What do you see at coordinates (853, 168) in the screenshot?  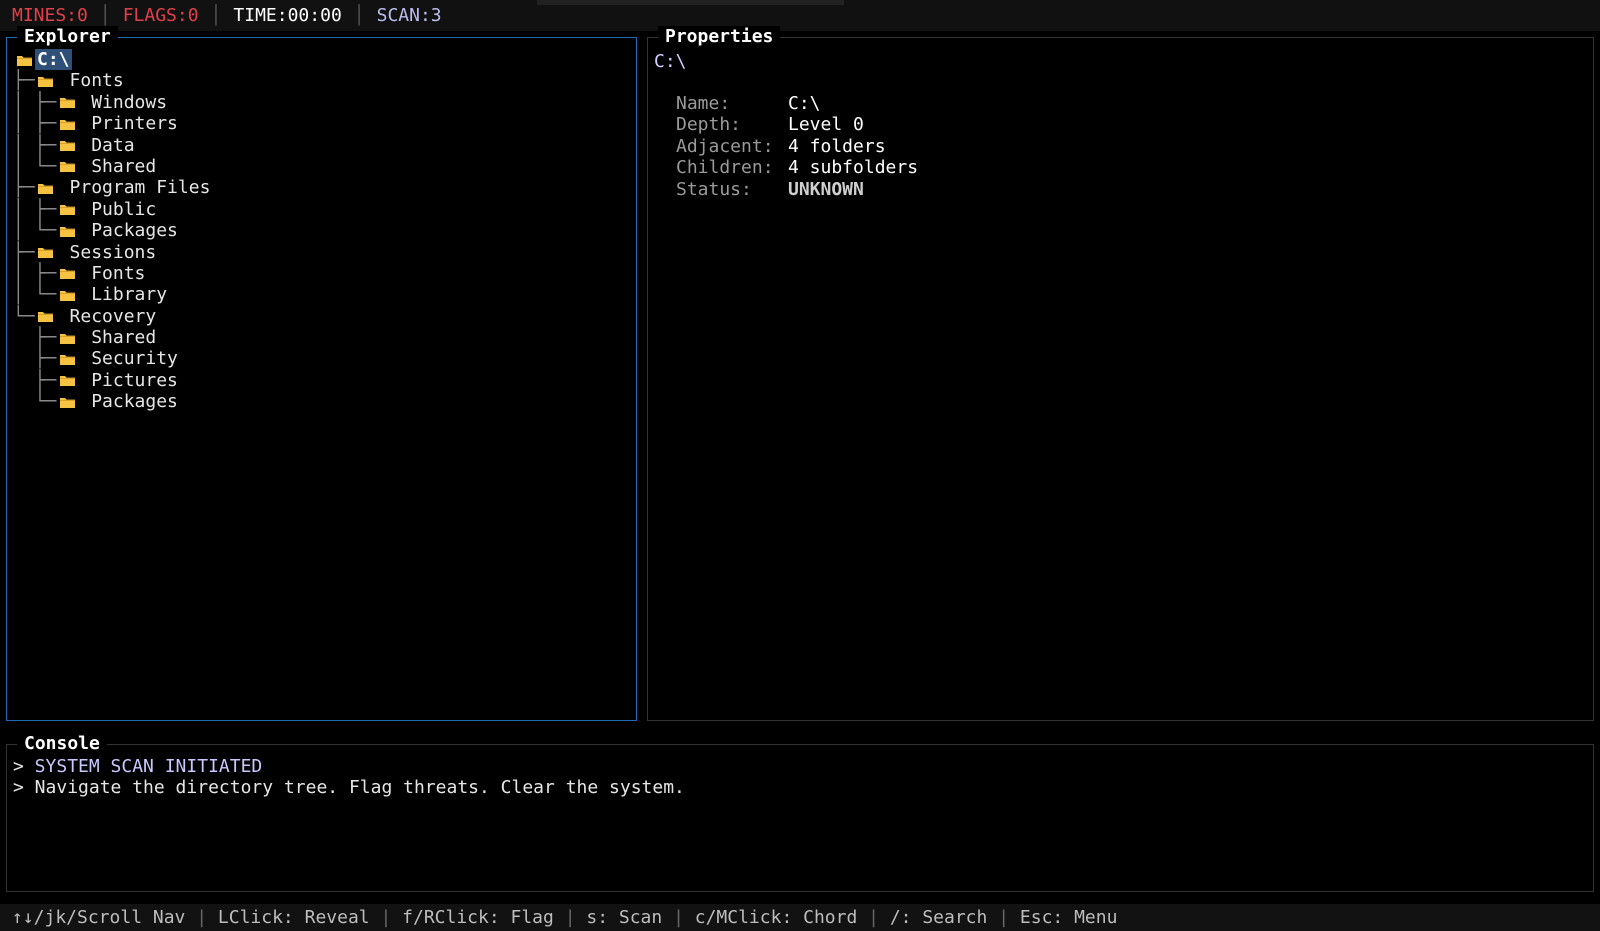 I see `property-value: 4 subfolders` at bounding box center [853, 168].